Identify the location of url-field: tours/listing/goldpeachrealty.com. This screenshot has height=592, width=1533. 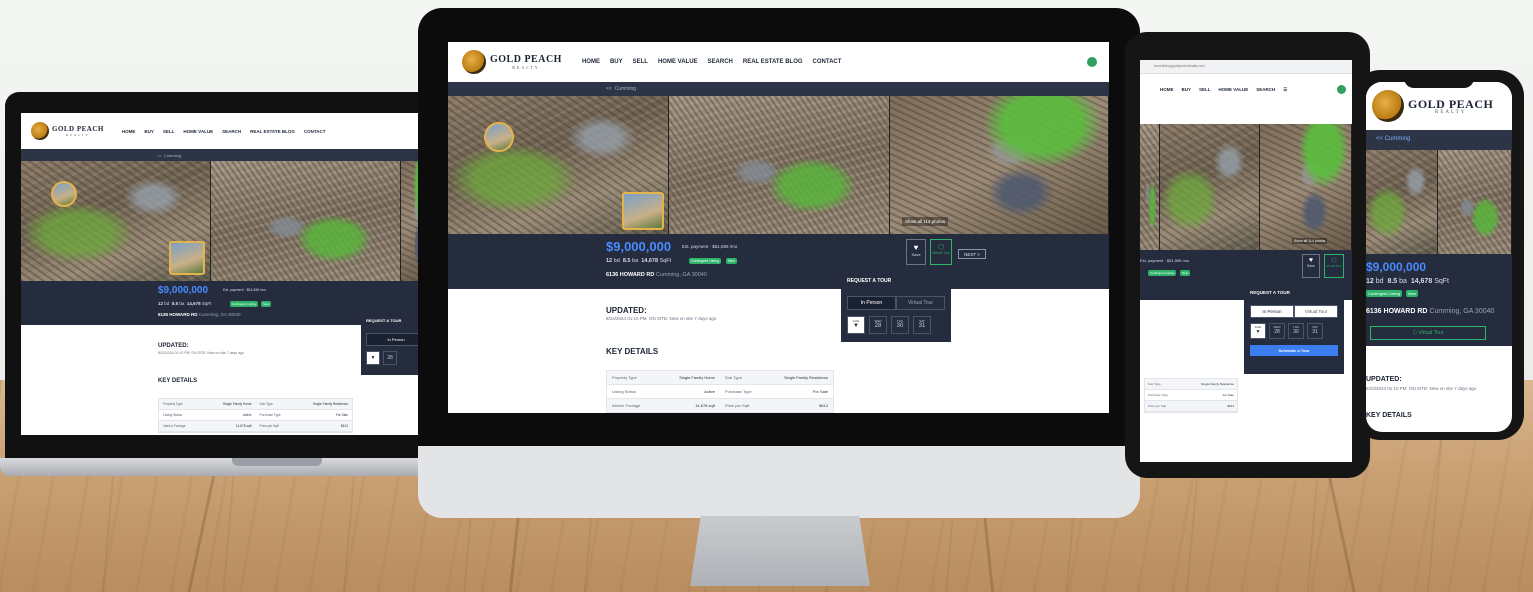
(1179, 66).